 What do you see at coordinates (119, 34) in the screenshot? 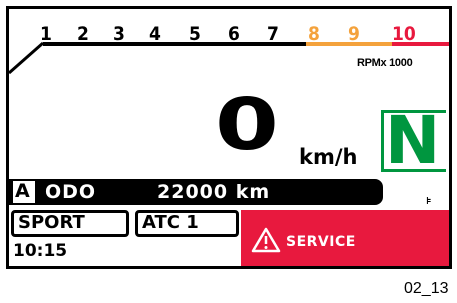
I see `rpm-tick-3: 3` at bounding box center [119, 34].